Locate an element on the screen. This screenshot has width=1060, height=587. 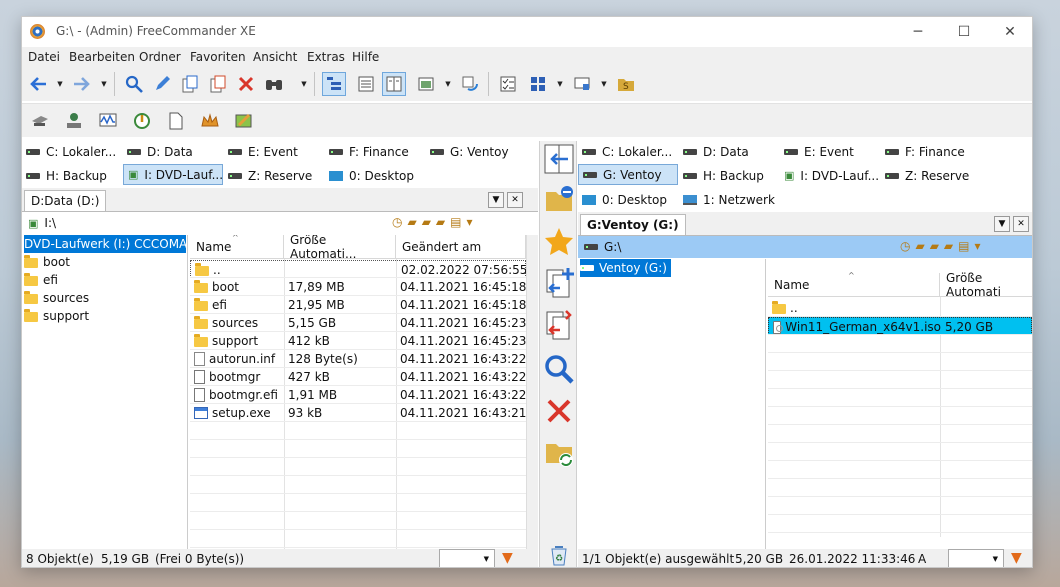
right-drive-h: H: Backup is located at coordinates (729, 175).